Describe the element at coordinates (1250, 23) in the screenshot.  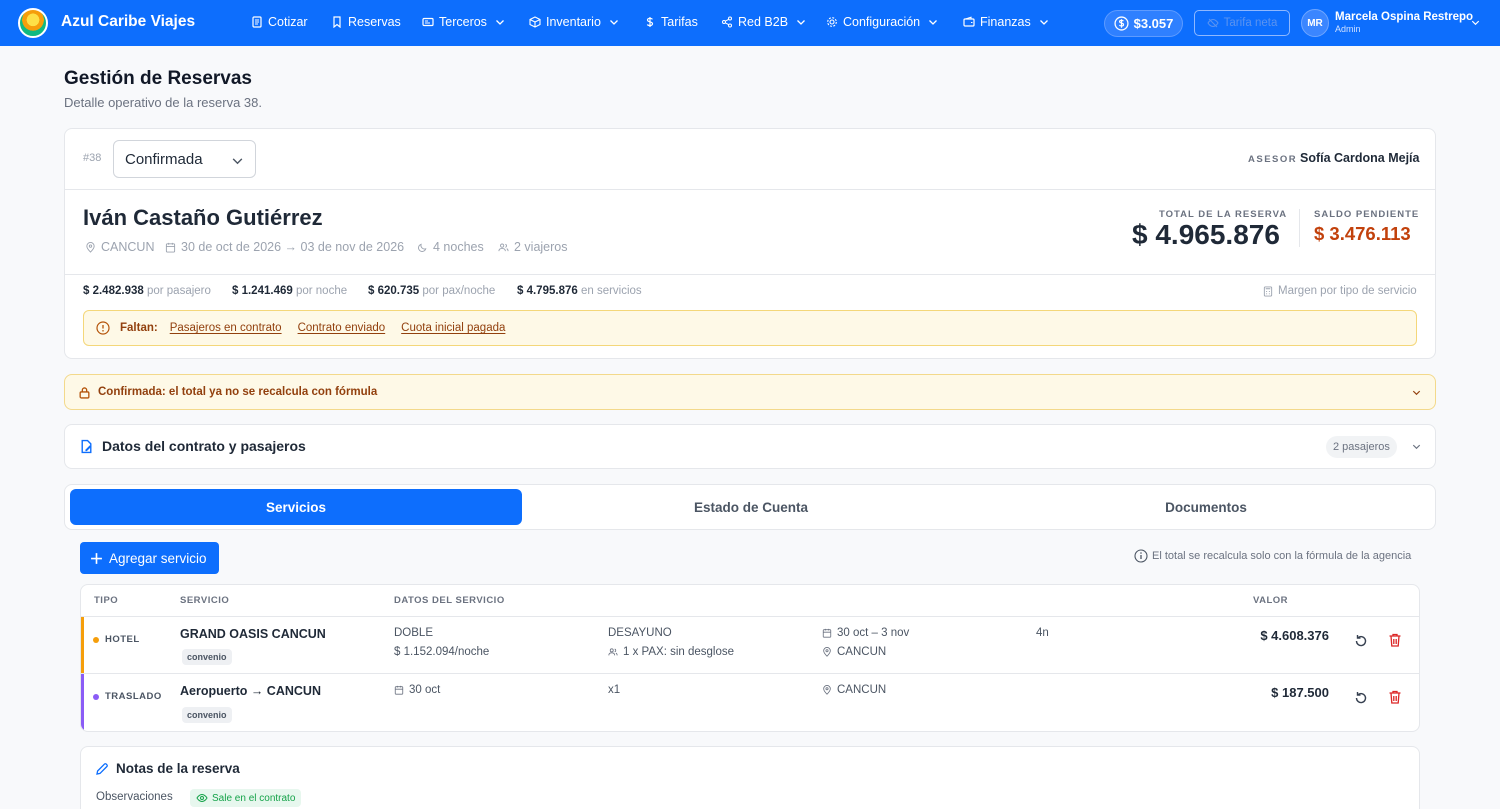
I see `tarifa-neta-label: Tarifa neta` at that location.